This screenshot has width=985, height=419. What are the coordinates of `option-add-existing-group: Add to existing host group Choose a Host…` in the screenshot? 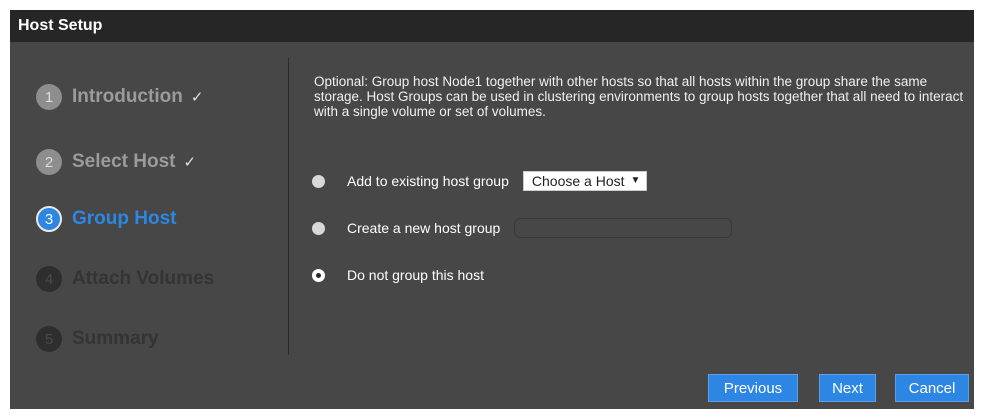 It's located at (480, 181).